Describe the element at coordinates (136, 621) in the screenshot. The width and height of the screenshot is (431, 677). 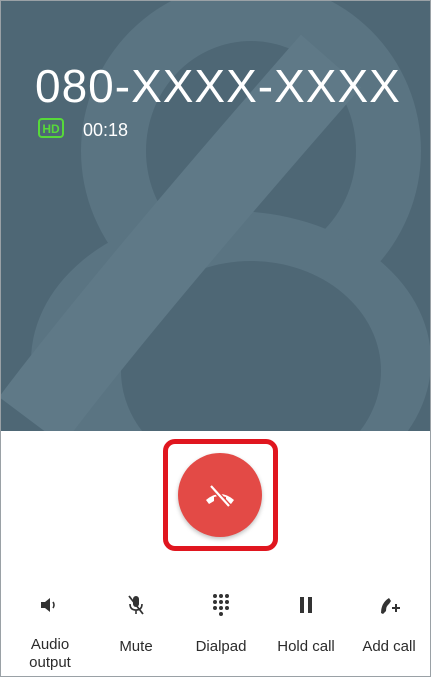
I see `mute-button: Mute` at that location.